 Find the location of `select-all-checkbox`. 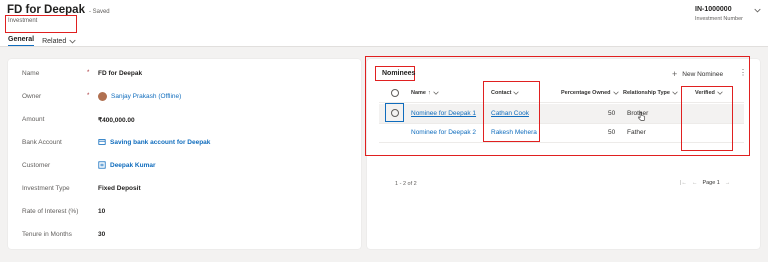

select-all-checkbox is located at coordinates (395, 93).